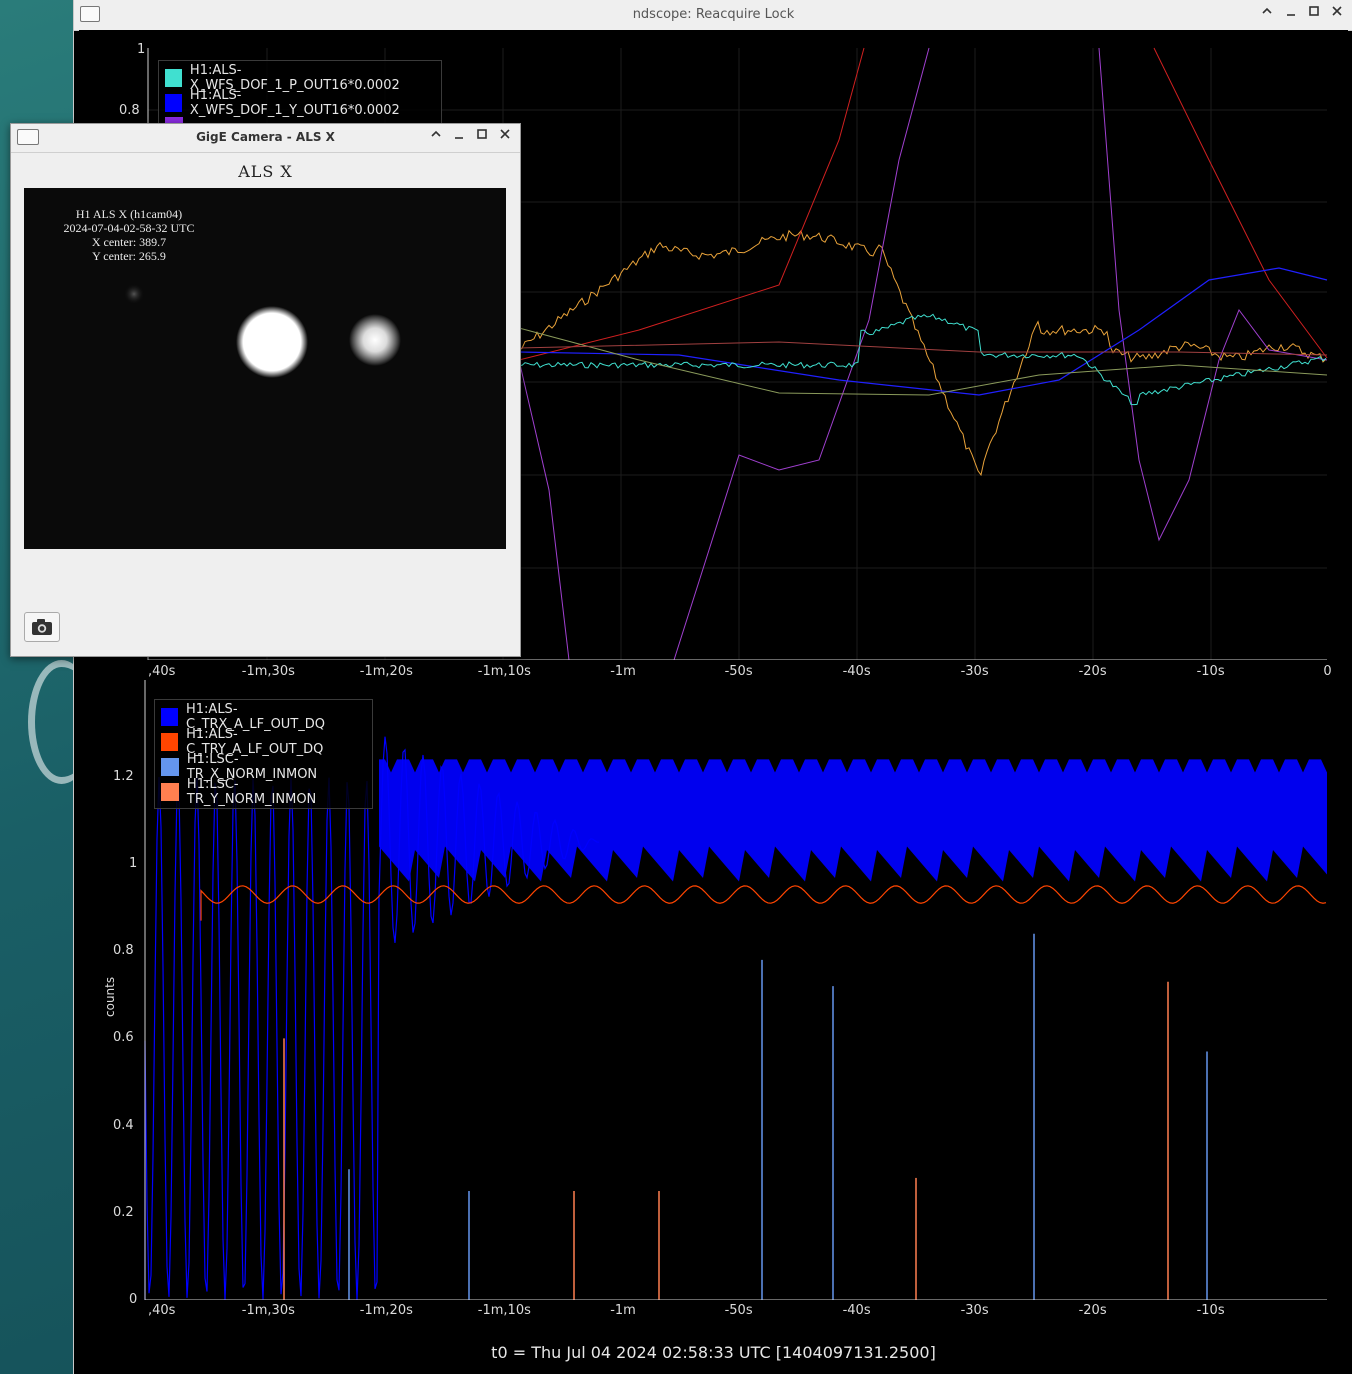 This screenshot has height=1374, width=1352. I want to click on camera-heading: ALS X, so click(265, 171).